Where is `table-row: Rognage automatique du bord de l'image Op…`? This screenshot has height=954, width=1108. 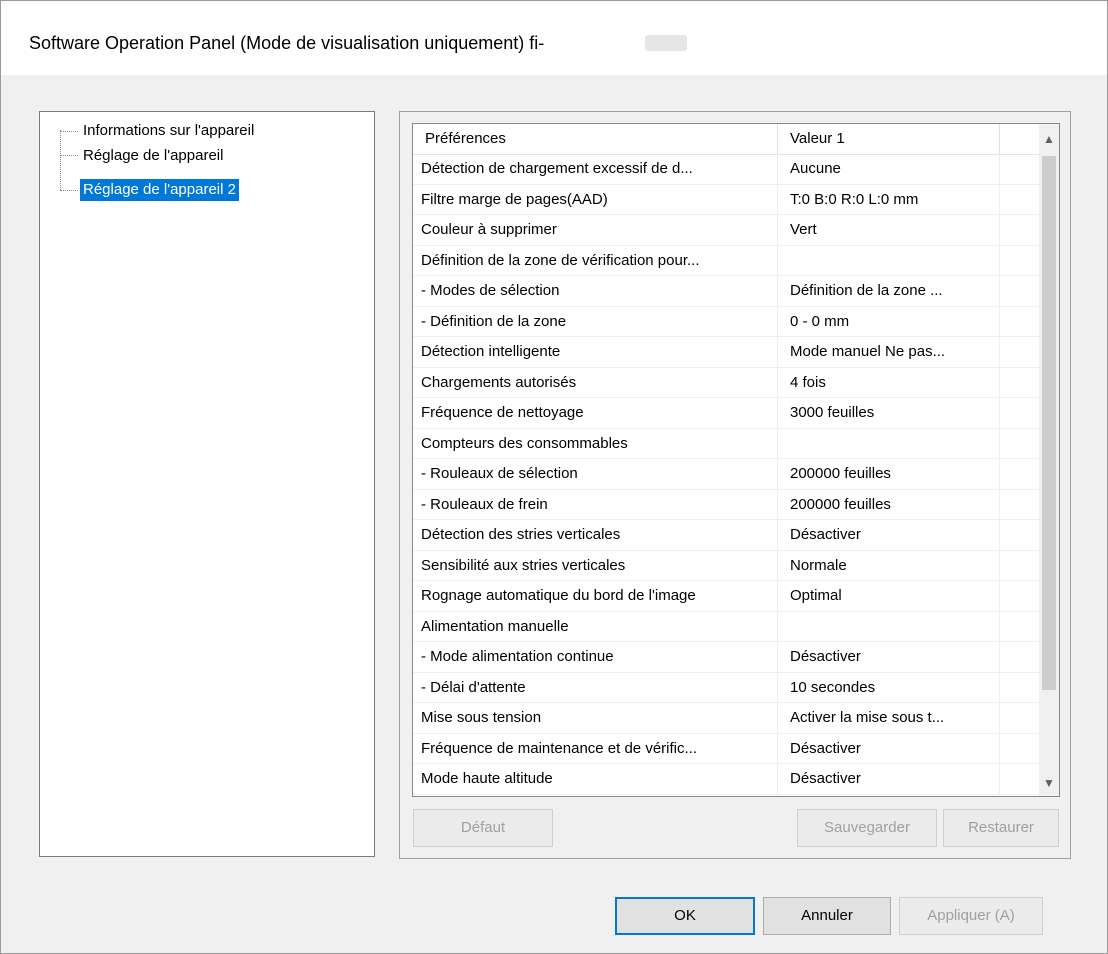
table-row: Rognage automatique du bord de l'image Op… is located at coordinates (727, 596).